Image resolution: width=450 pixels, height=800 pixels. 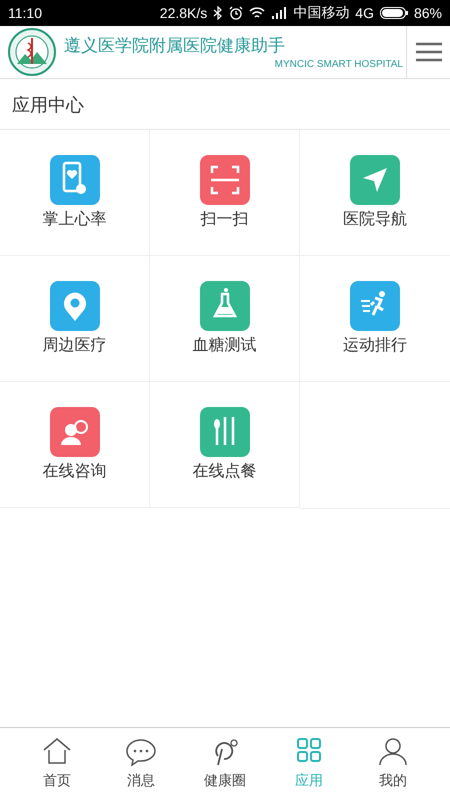 I want to click on battery-icon, so click(x=394, y=13).